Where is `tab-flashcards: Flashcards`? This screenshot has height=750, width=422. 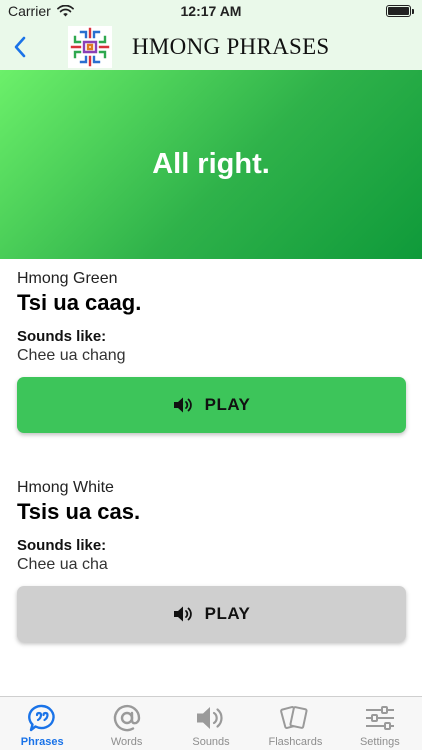 tab-flashcards: Flashcards is located at coordinates (295, 723).